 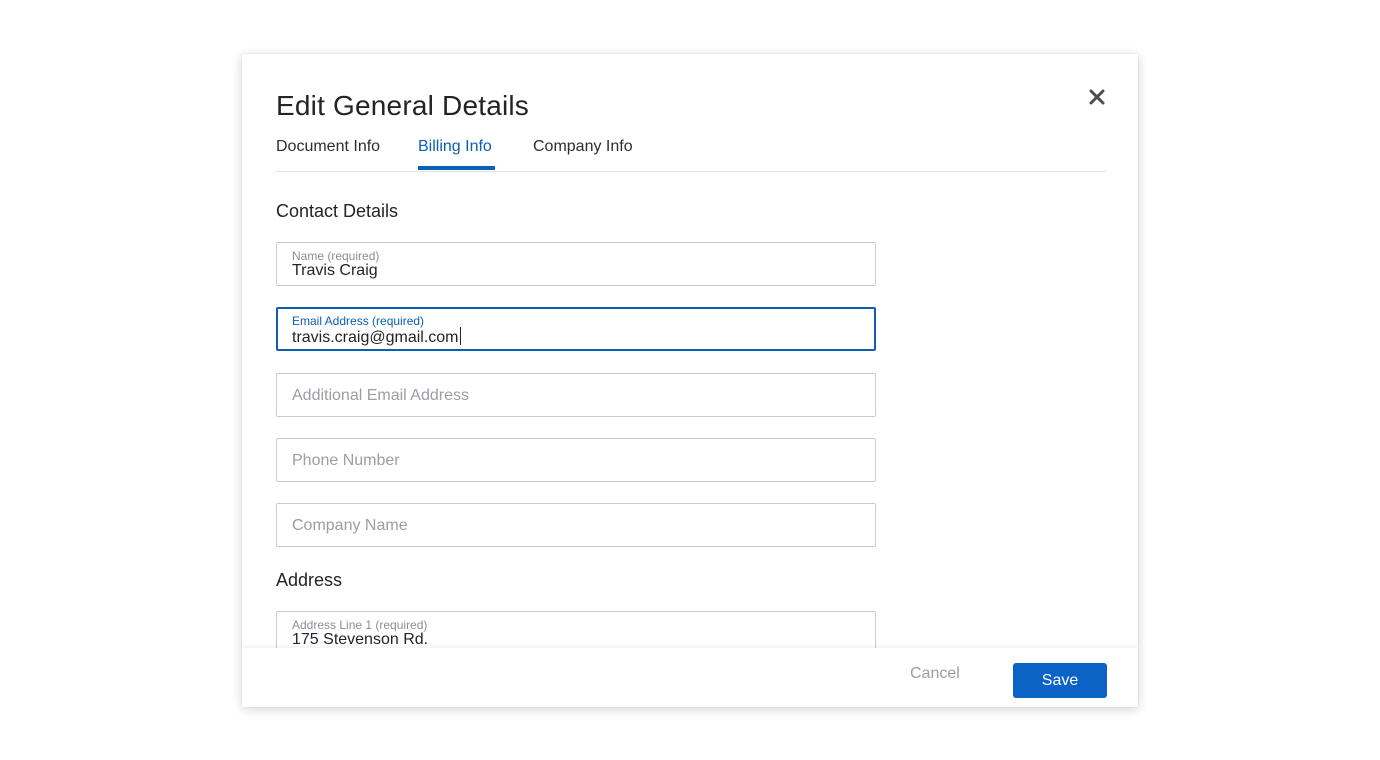 I want to click on company-name-placeholder: Company Name, so click(x=350, y=525).